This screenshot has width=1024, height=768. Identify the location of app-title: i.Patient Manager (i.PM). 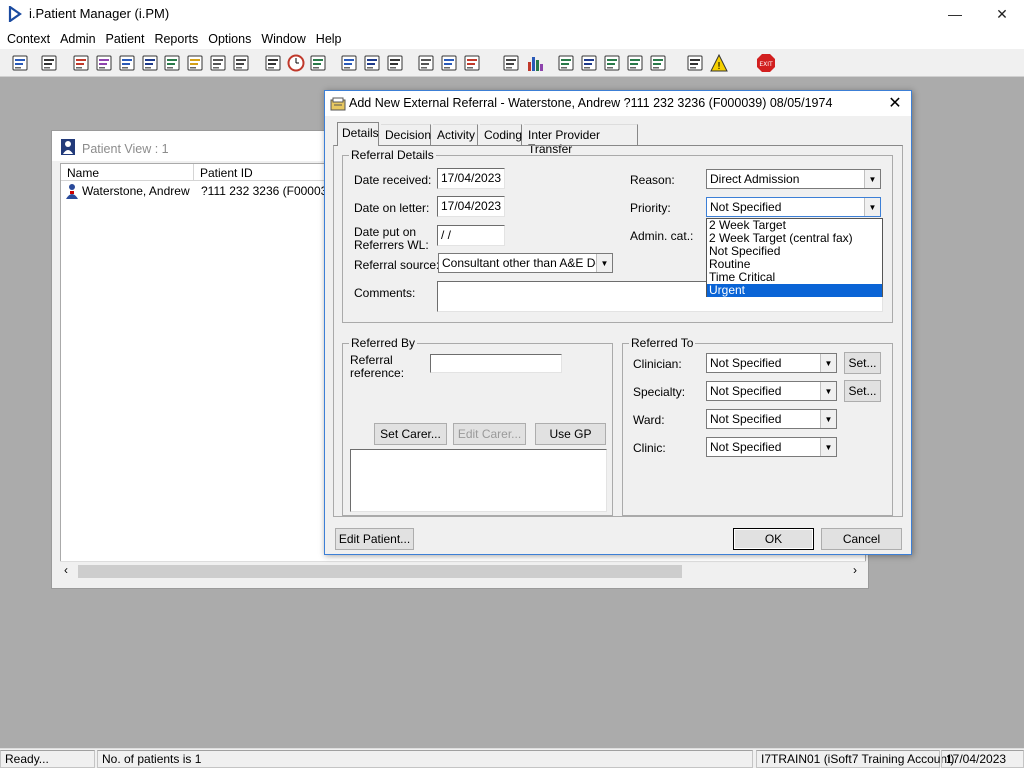
(99, 13).